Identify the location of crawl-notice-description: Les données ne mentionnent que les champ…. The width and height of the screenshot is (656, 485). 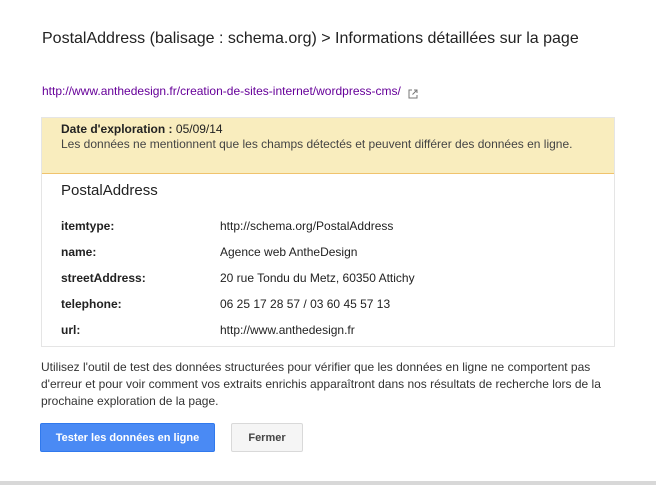
(317, 144).